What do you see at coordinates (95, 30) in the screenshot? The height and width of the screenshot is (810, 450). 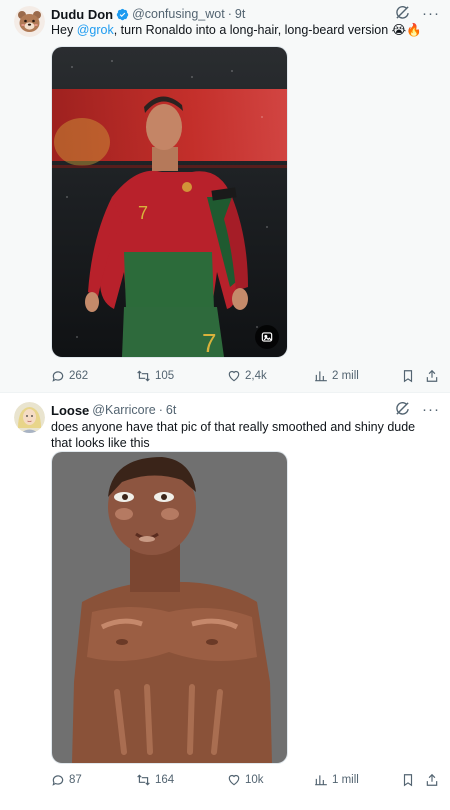 I see `mention-link: @grok` at bounding box center [95, 30].